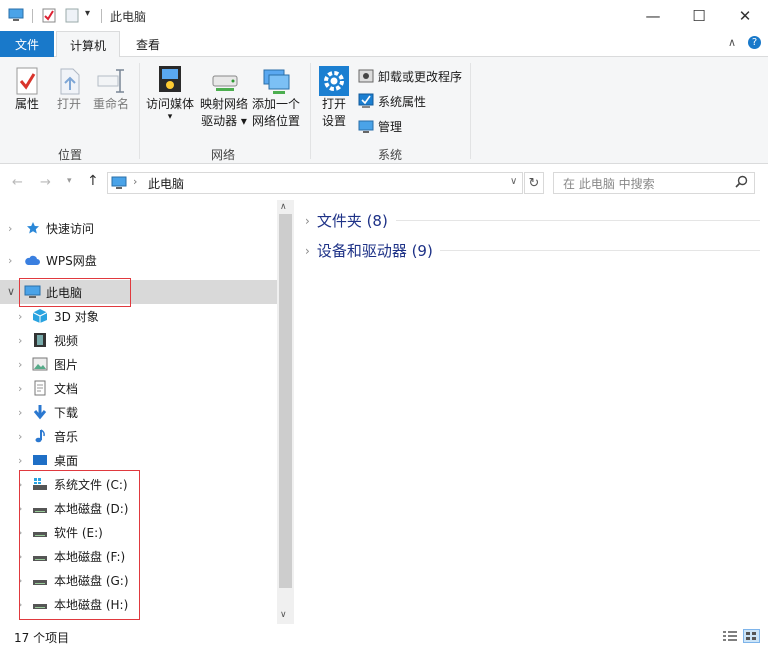 Image resolution: width=768 pixels, height=649 pixels. Describe the element at coordinates (390, 155) in the screenshot. I see `system-group-label: 系统` at that location.